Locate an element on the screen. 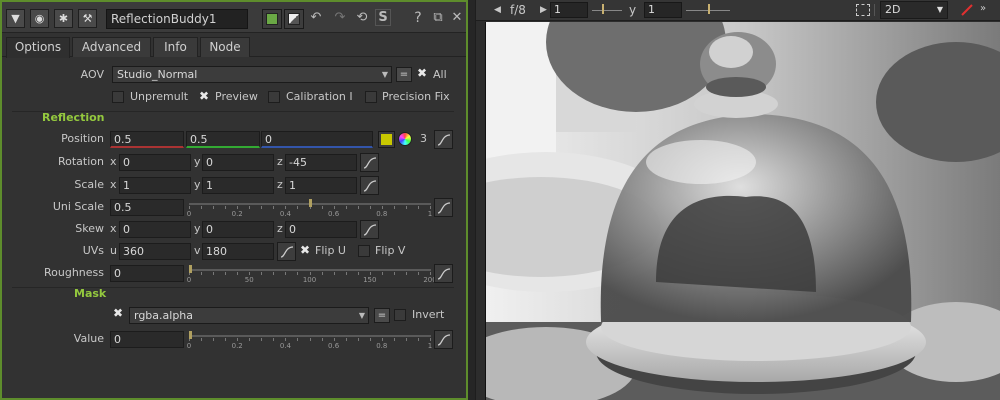  scale-x-field: 1 is located at coordinates (155, 185).